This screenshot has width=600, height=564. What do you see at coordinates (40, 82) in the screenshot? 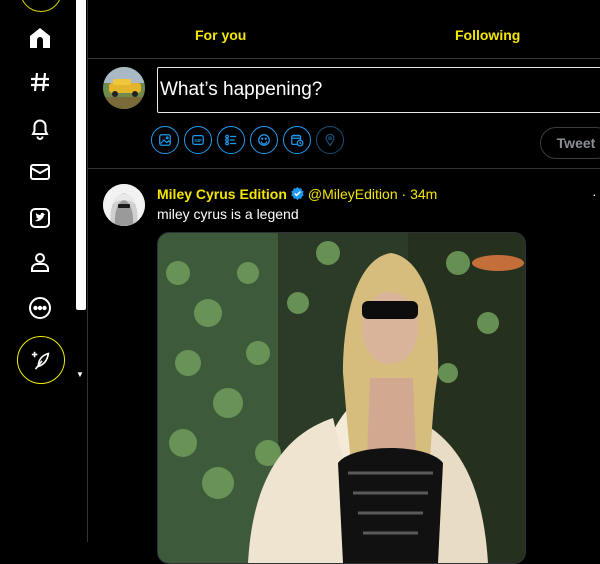
I see `explore-hash-icon` at bounding box center [40, 82].